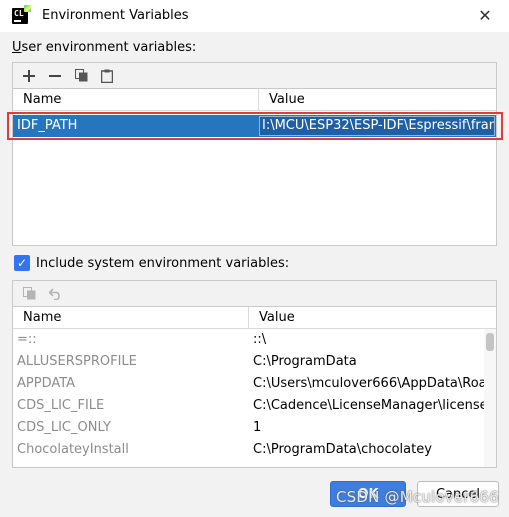 This screenshot has height=517, width=509. What do you see at coordinates (163, 263) in the screenshot?
I see `include-system-label: Include system environment variables:` at bounding box center [163, 263].